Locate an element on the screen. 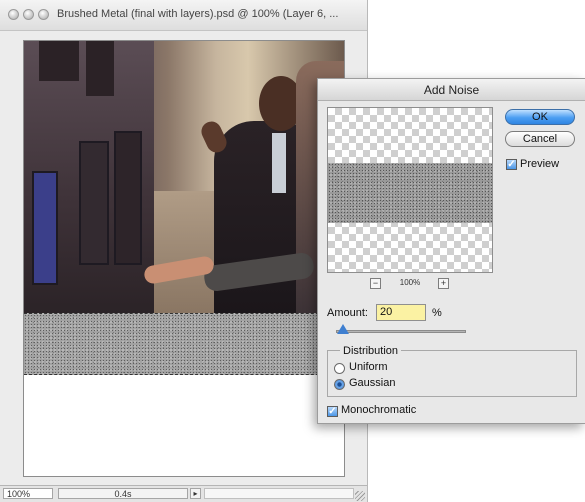 The width and height of the screenshot is (585, 502). uniform-radio is located at coordinates (339, 368).